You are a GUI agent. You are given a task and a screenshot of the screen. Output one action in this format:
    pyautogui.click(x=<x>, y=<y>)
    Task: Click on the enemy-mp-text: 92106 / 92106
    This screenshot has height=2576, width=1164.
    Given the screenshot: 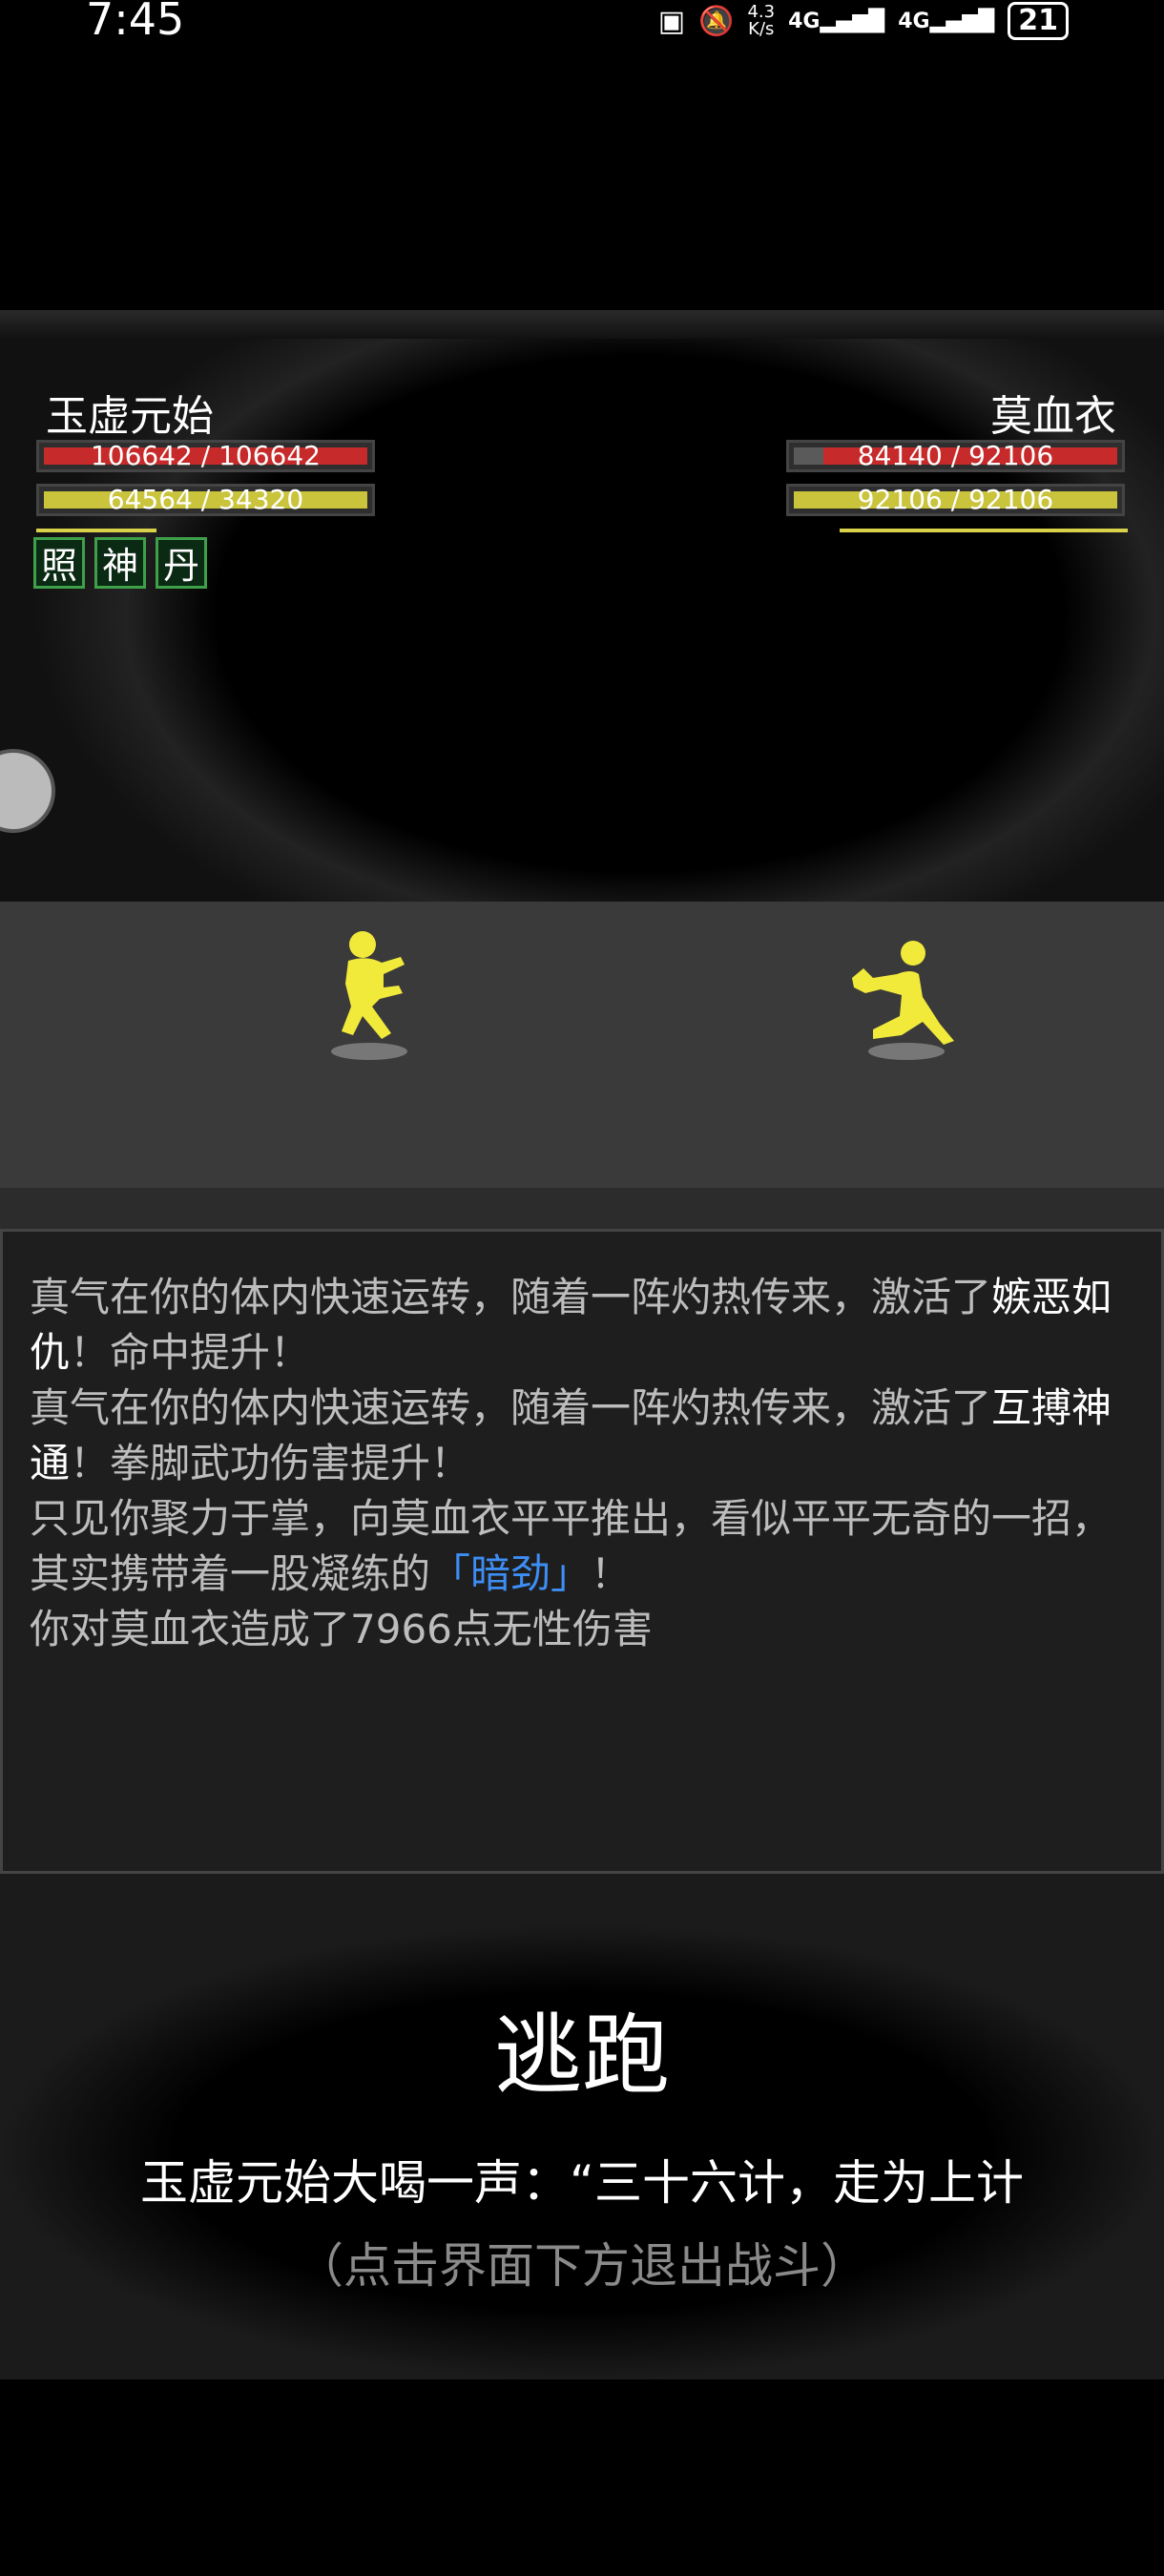 What is the action you would take?
    pyautogui.click(x=956, y=499)
    